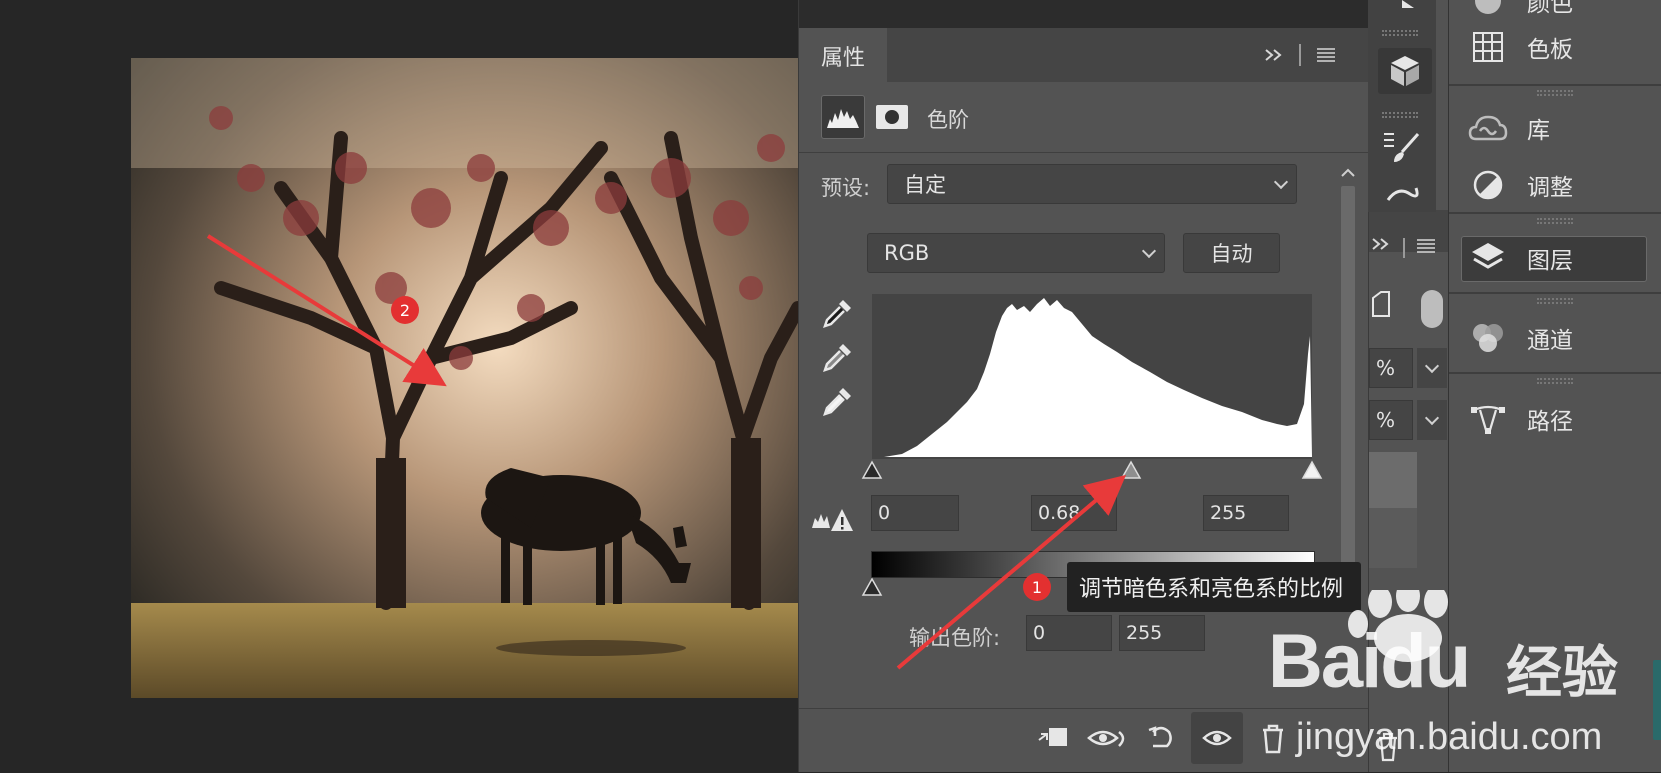 This screenshot has height=773, width=1661. What do you see at coordinates (1369, 661) in the screenshot?
I see `watermark-logo: Baidu` at bounding box center [1369, 661].